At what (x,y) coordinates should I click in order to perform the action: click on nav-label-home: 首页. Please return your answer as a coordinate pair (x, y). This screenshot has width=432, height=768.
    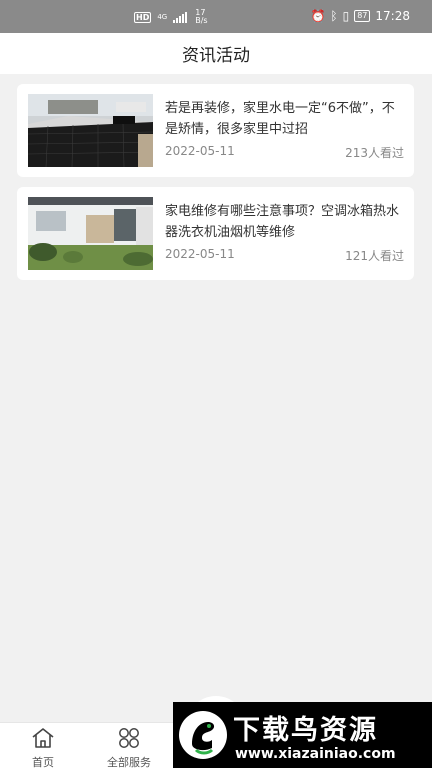
    Looking at the image, I should click on (43, 762).